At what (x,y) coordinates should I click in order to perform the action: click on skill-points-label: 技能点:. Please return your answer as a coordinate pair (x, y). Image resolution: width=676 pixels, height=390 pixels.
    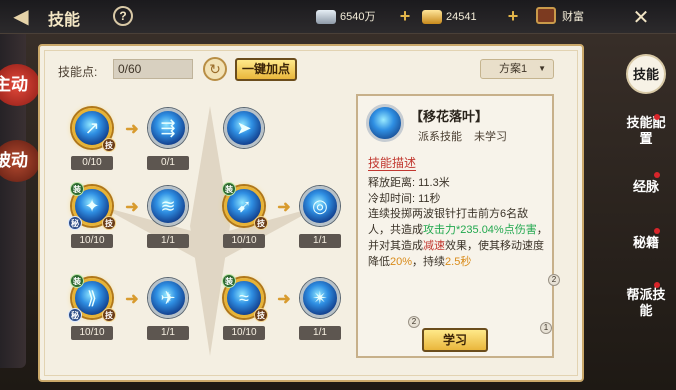
    Looking at the image, I should click on (78, 72).